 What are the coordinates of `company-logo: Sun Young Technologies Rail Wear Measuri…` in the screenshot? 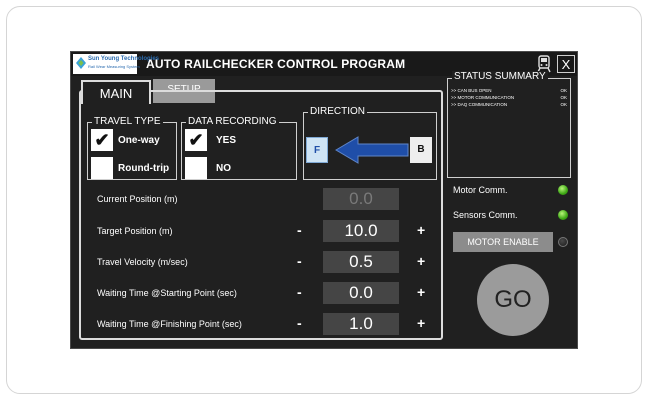 It's located at (116, 64).